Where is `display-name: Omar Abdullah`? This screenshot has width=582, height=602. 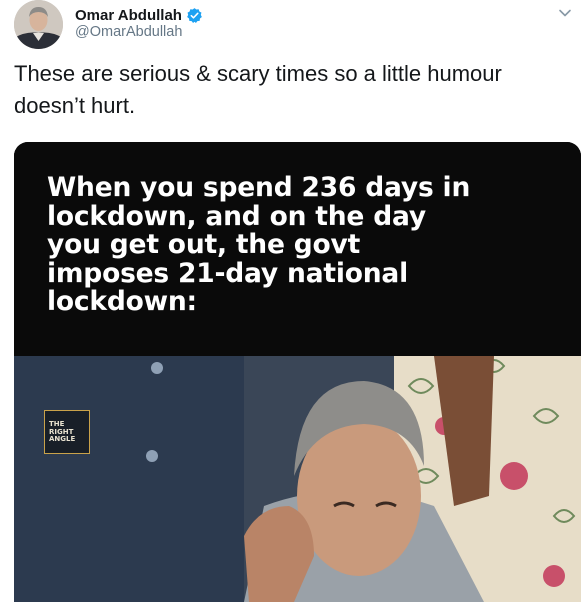 display-name: Omar Abdullah is located at coordinates (128, 15).